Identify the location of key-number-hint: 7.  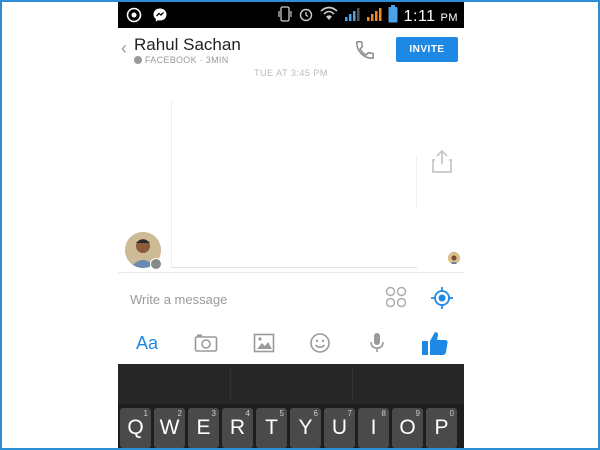
(349, 413).